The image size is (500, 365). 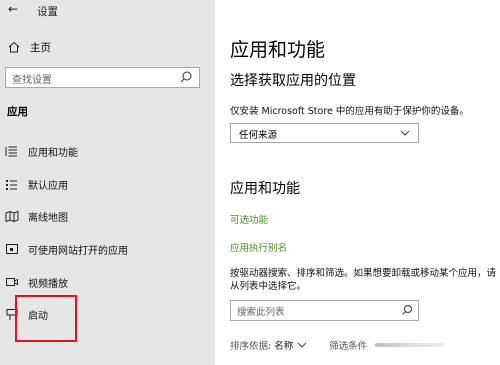 What do you see at coordinates (48, 218) in the screenshot?
I see `sidebar-item-label: 离线地图` at bounding box center [48, 218].